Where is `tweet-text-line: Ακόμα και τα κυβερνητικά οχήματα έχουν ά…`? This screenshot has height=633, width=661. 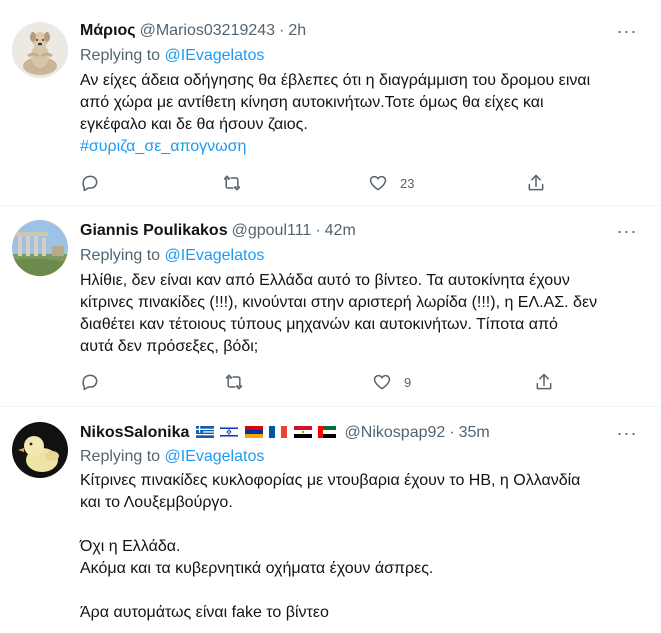 tweet-text-line: Ακόμα και τα κυβερνητικά οχήματα έχουν ά… is located at coordinates (257, 568).